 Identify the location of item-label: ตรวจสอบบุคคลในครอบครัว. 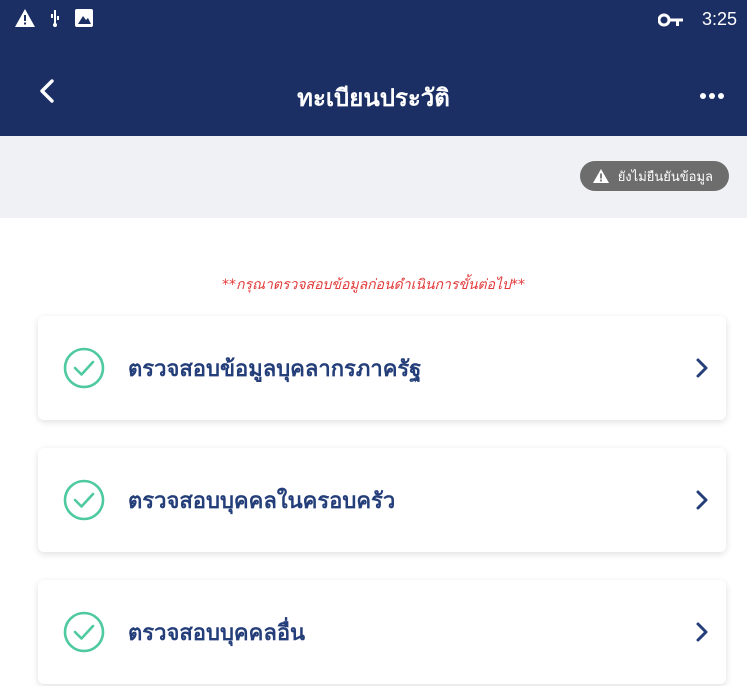
(262, 501).